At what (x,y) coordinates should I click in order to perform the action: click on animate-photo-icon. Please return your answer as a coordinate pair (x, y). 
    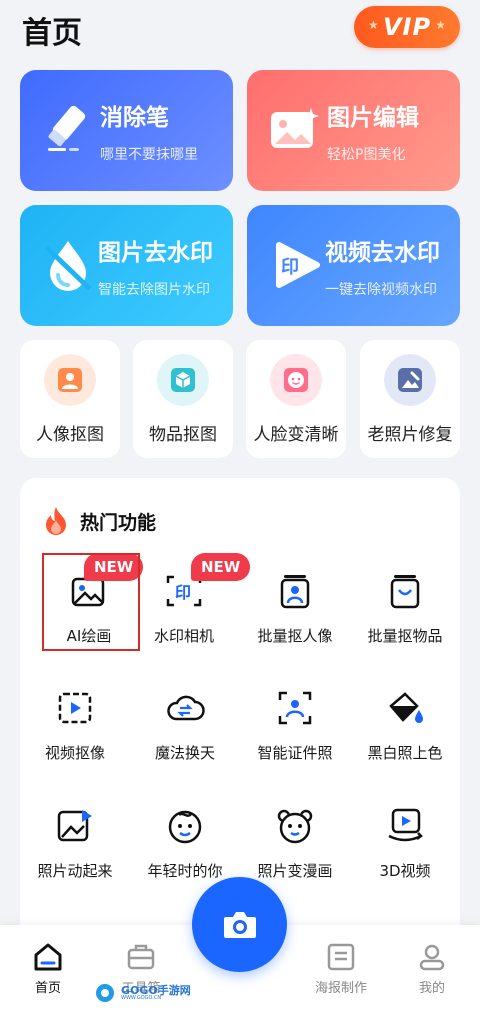
    Looking at the image, I should click on (74, 826).